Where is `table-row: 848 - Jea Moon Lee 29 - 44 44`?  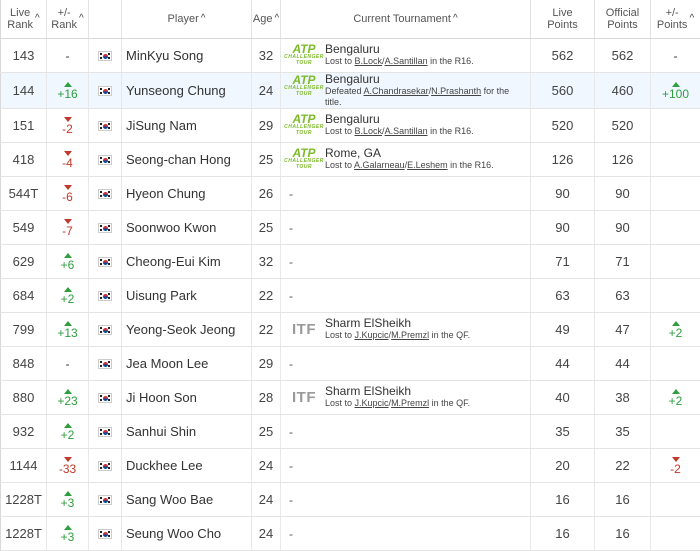 table-row: 848 - Jea Moon Lee 29 - 44 44 is located at coordinates (350, 364).